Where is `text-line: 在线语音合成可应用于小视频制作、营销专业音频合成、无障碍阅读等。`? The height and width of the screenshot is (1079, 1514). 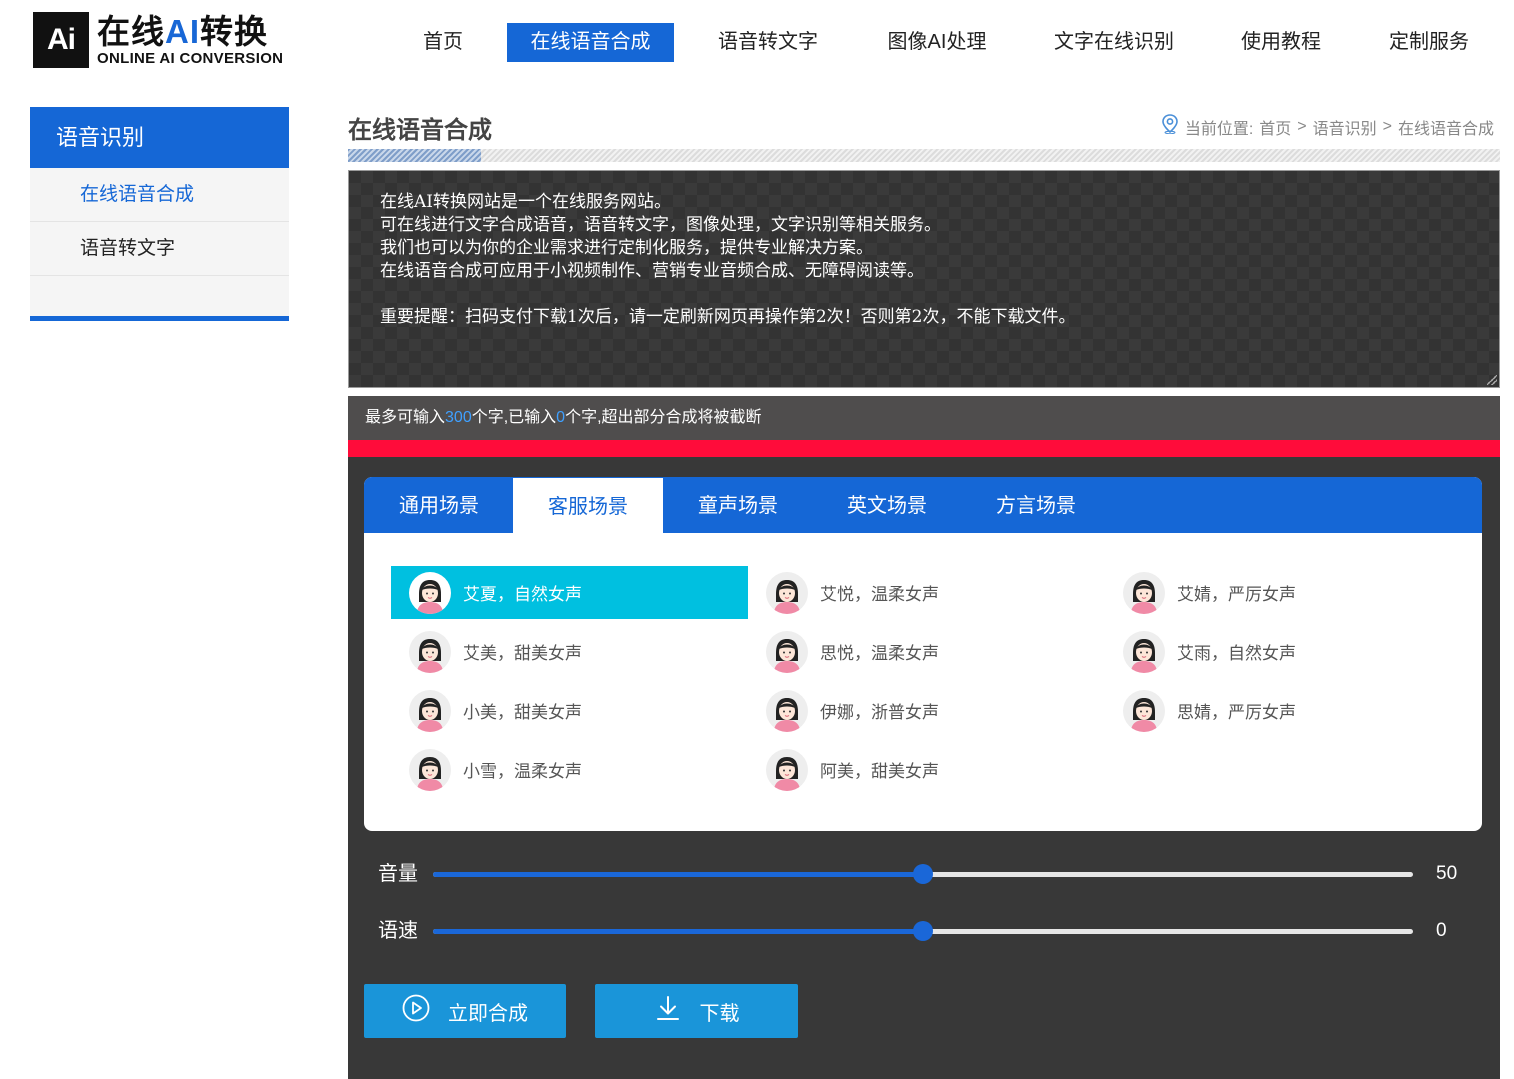
text-line: 在线语音合成可应用于小视频制作、营销专业音频合成、无障碍阅读等。 is located at coordinates (652, 271).